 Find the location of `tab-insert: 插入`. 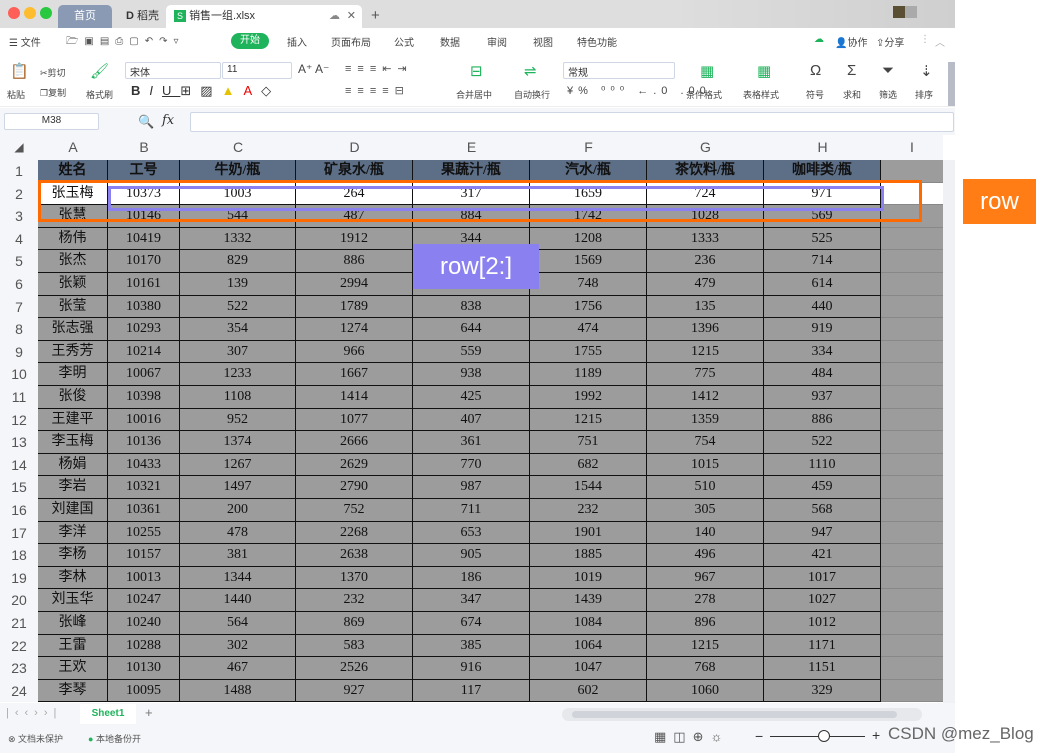

tab-insert: 插入 is located at coordinates (297, 41).